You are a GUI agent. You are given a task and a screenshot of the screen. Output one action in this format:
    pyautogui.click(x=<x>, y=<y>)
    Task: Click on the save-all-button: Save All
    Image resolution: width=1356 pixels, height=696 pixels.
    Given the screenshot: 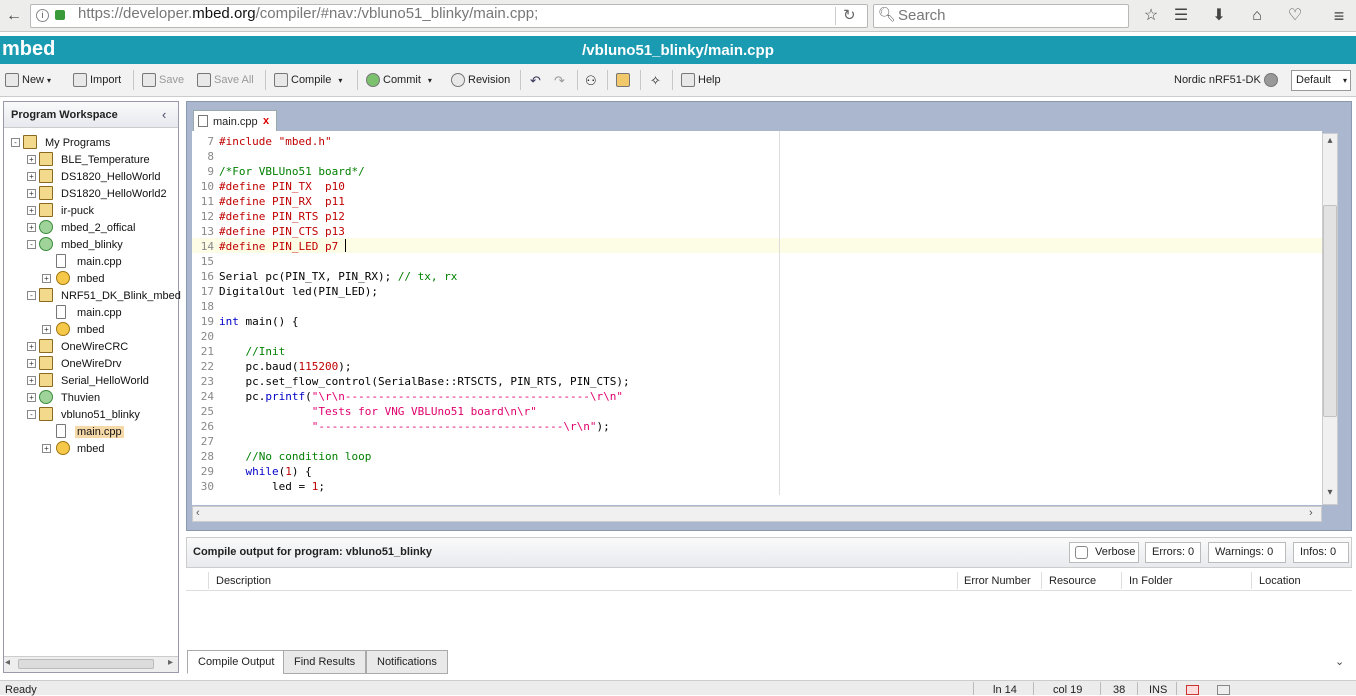 What is the action you would take?
    pyautogui.click(x=225, y=80)
    